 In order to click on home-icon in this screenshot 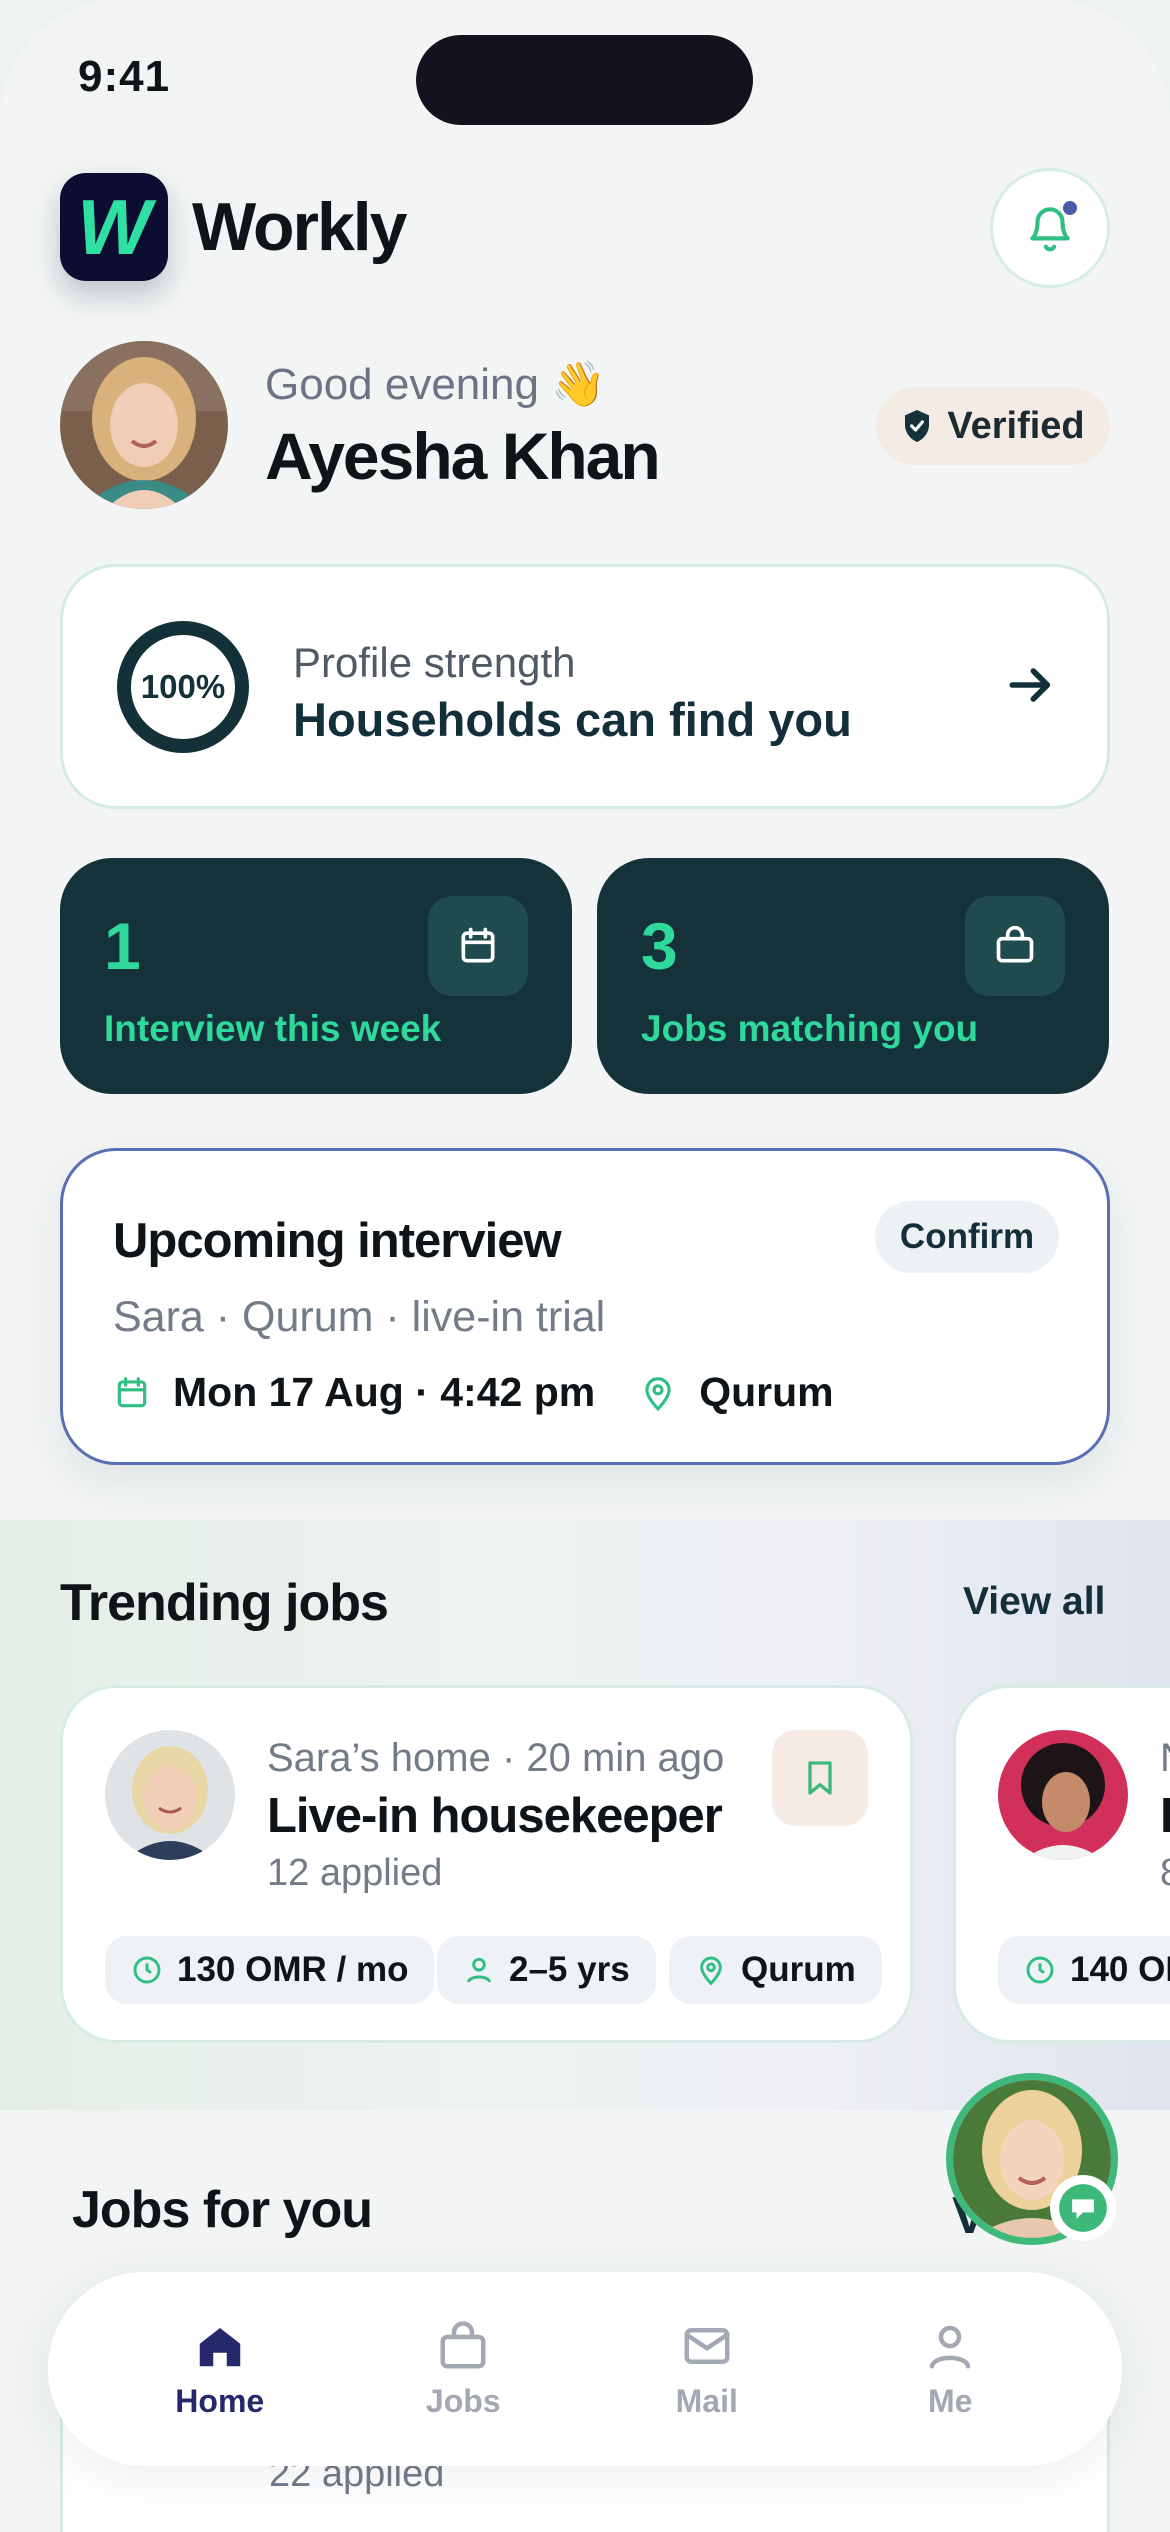, I will do `click(219, 2346)`.